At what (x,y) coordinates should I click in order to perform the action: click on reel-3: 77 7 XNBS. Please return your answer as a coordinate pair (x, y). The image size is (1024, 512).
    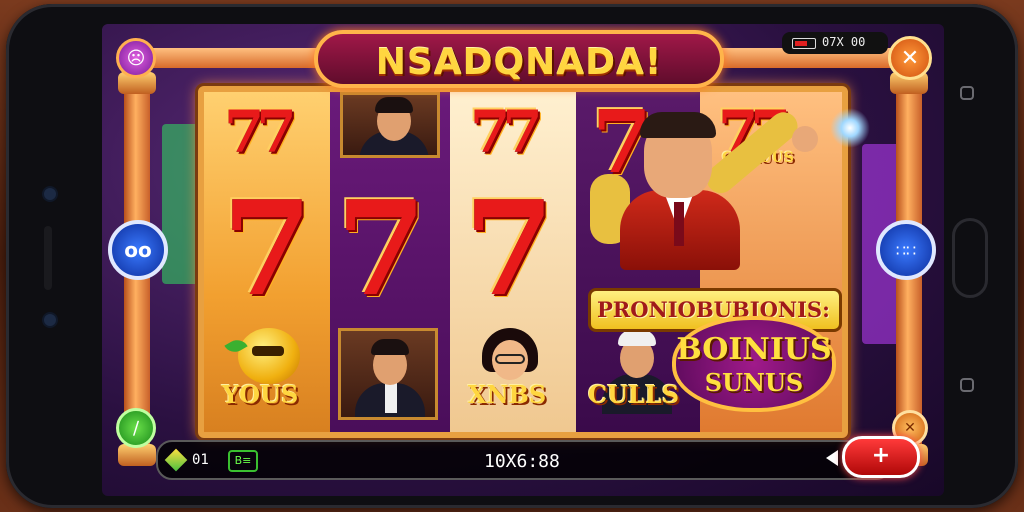
    Looking at the image, I should click on (513, 262).